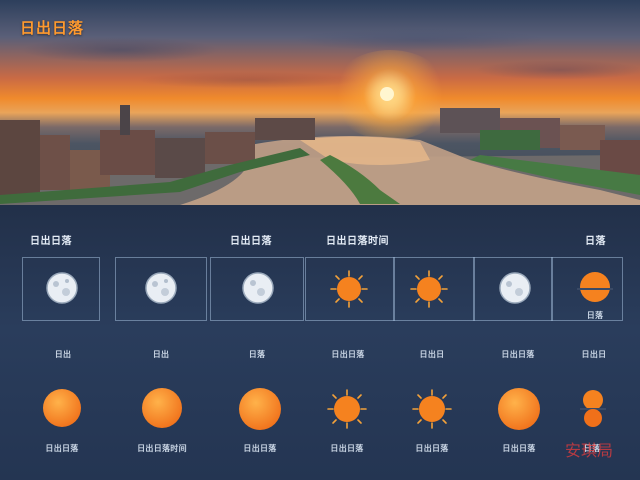 The image size is (640, 480). What do you see at coordinates (251, 241) in the screenshot?
I see `section-header-2: 日出日落` at bounding box center [251, 241].